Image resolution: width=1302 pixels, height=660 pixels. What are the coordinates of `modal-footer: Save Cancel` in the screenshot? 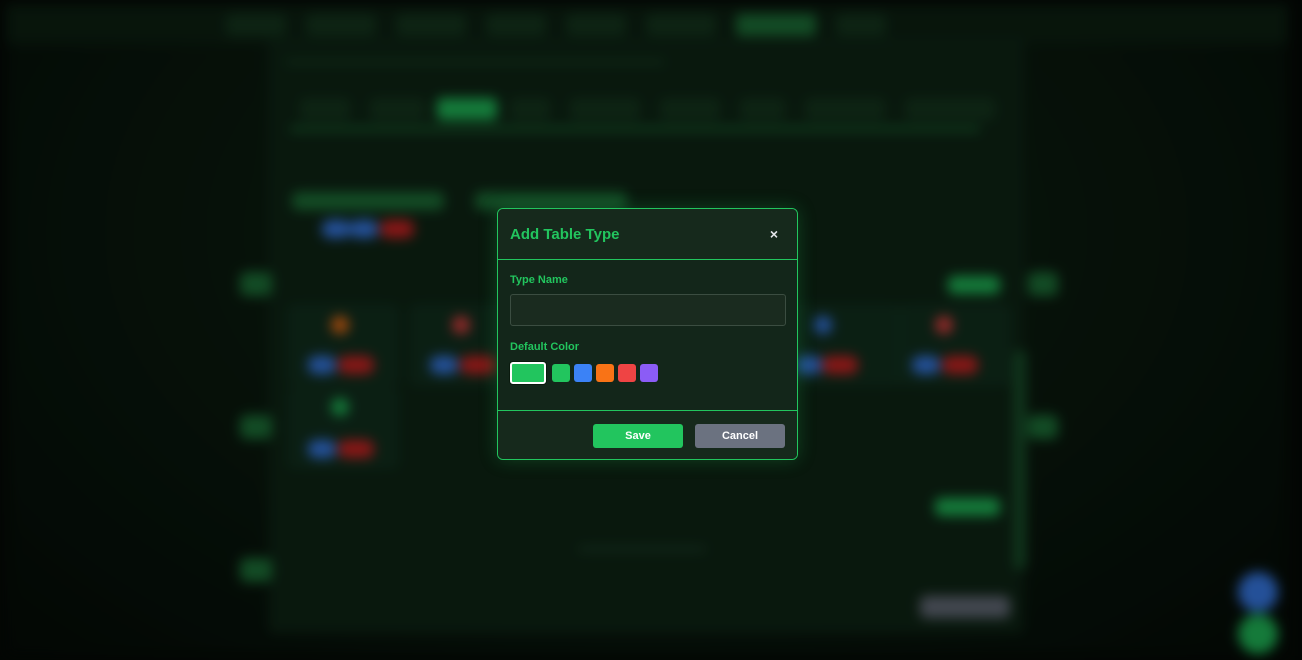 It's located at (647, 434).